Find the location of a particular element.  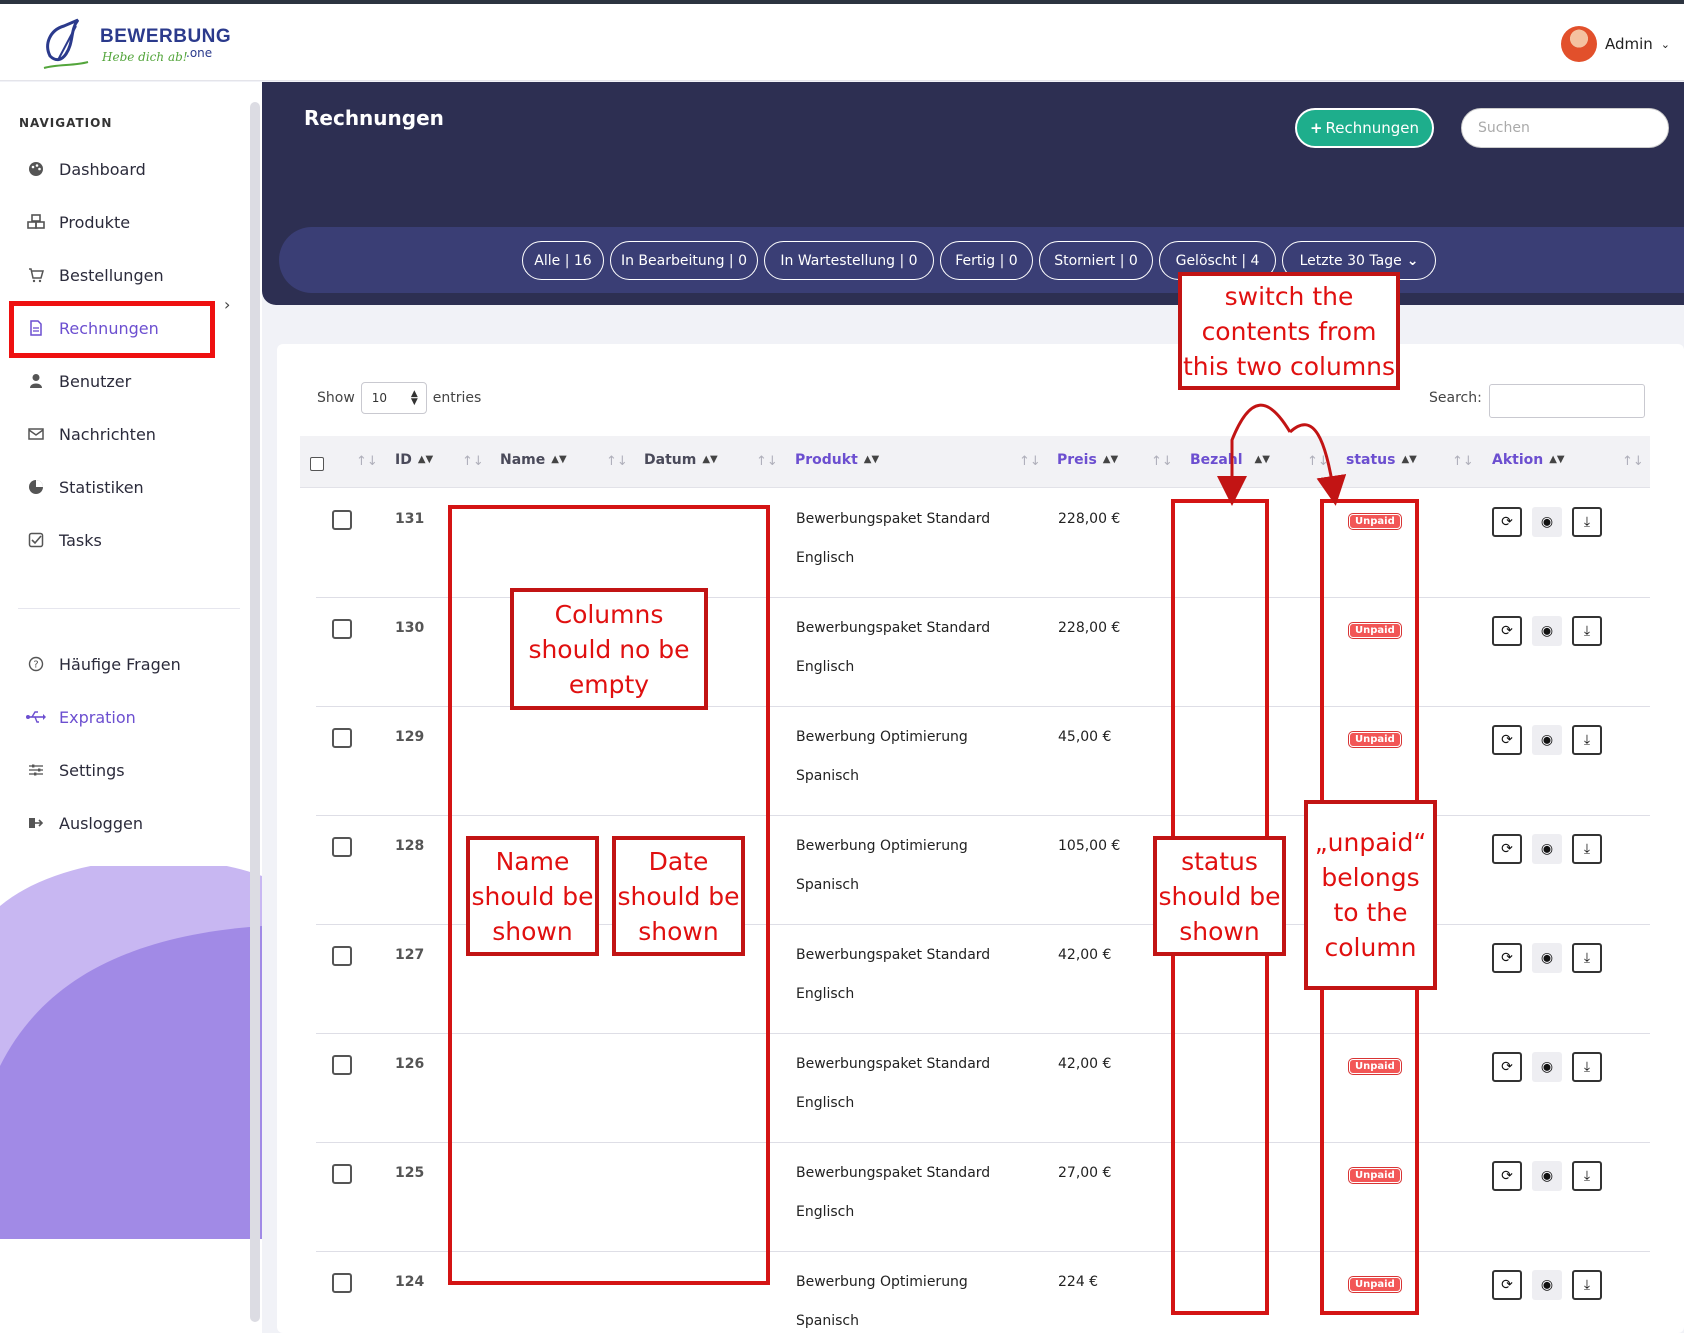

filter-storniert: Storniert | 0 is located at coordinates (1096, 260).